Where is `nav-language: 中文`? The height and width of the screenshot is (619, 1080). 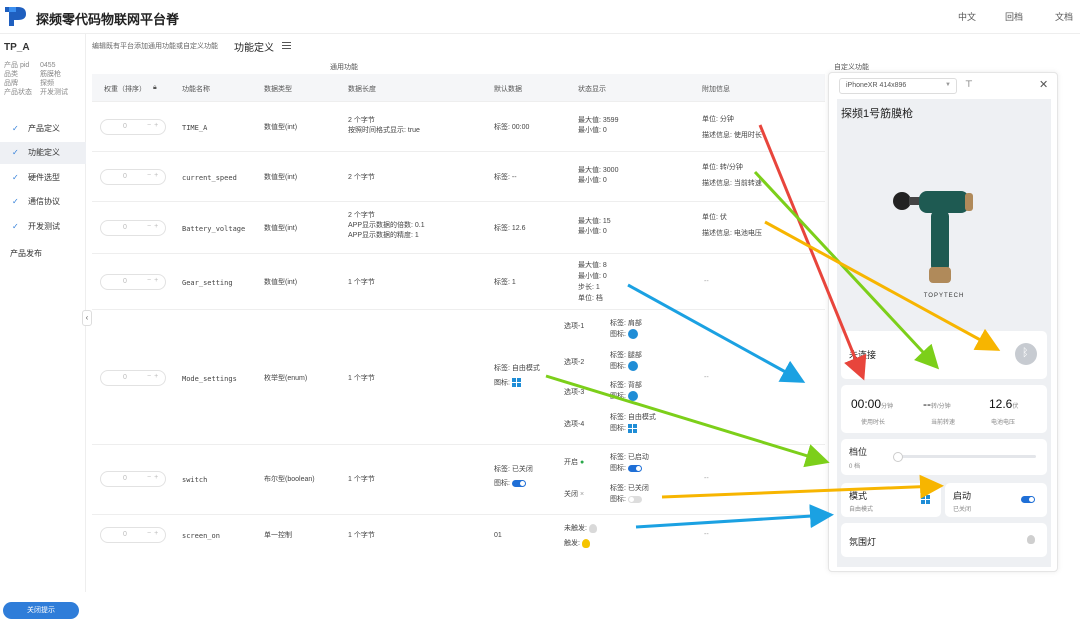
nav-language: 中文 is located at coordinates (967, 16).